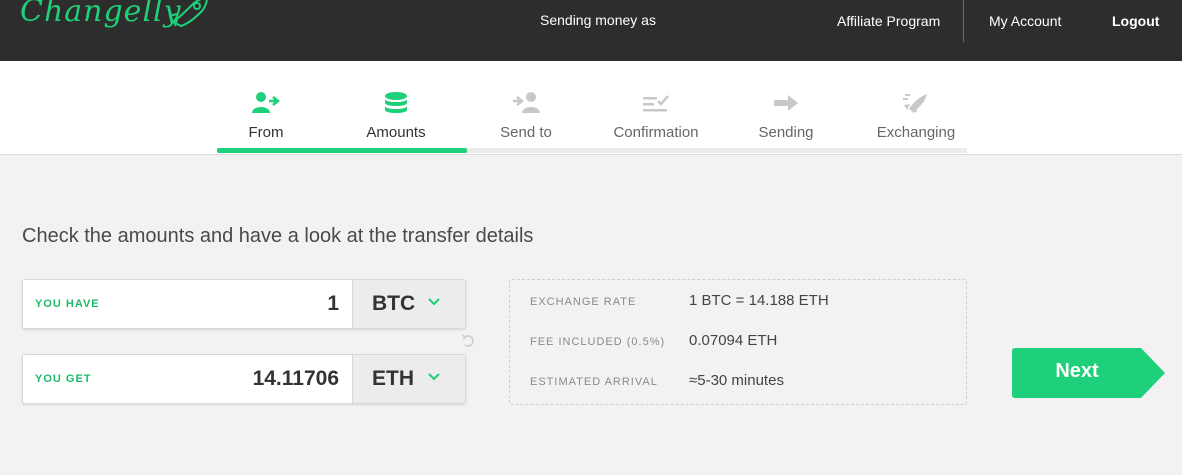 This screenshot has width=1182, height=475. What do you see at coordinates (63, 379) in the screenshot?
I see `you-get-label: YOU GET` at bounding box center [63, 379].